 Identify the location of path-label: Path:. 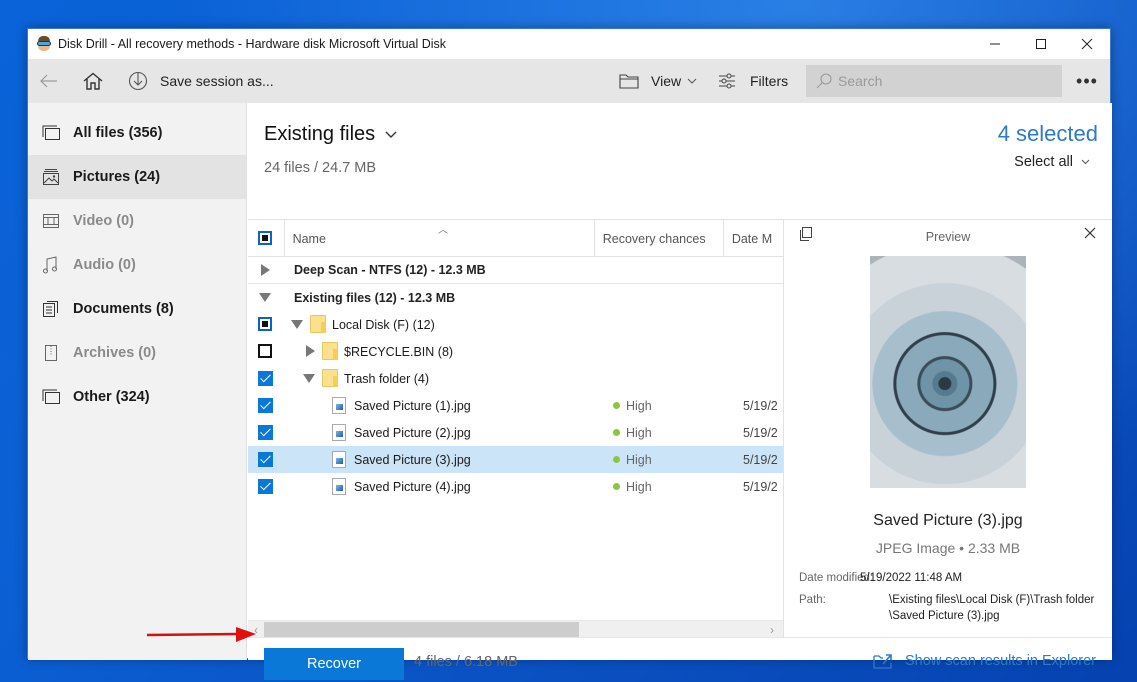
(812, 600).